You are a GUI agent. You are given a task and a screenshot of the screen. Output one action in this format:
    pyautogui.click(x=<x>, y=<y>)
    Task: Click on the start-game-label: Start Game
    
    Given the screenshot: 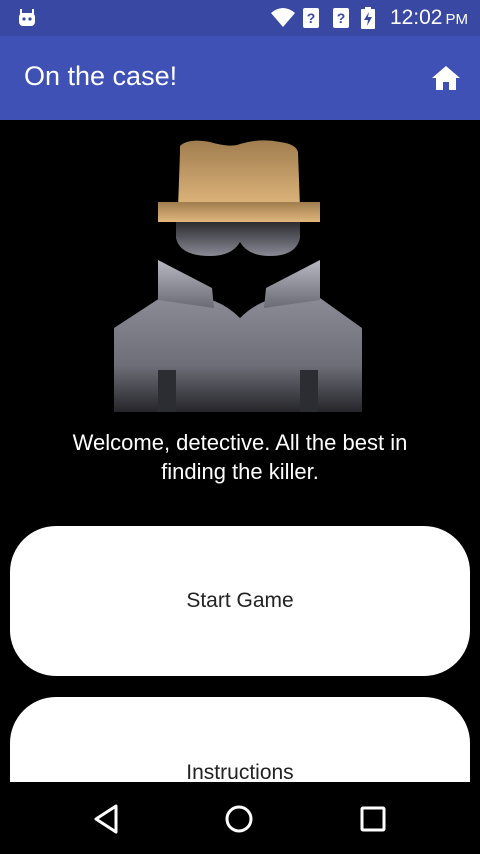 What is the action you would take?
    pyautogui.click(x=240, y=600)
    